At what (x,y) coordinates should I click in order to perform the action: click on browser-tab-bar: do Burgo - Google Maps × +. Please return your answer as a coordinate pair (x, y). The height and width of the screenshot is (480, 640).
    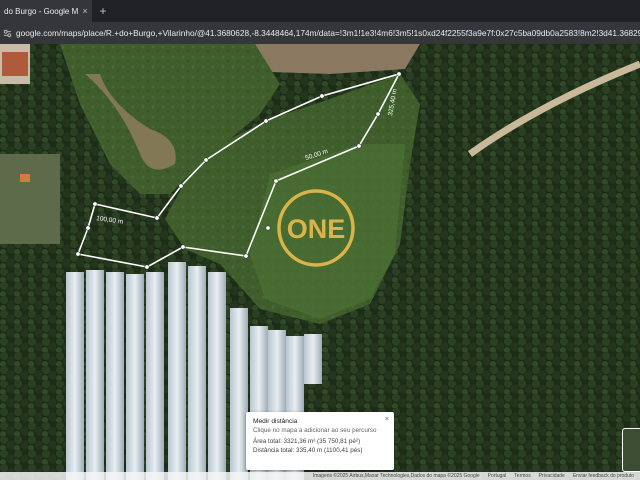
    Looking at the image, I should click on (320, 11).